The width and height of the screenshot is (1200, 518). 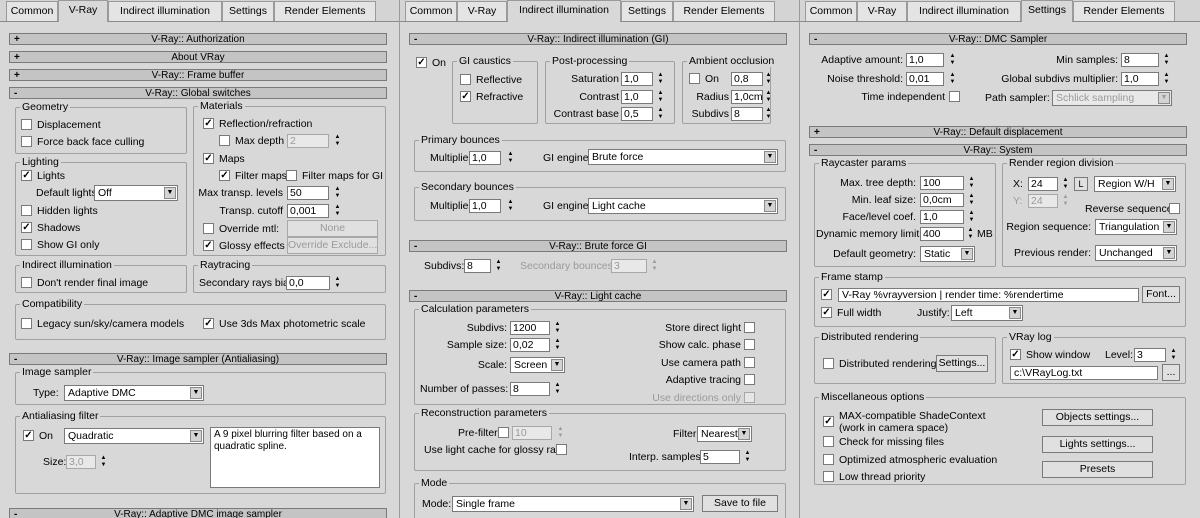 I want to click on path-sampler-dropdown: Schlick sampling ▼, so click(x=1112, y=98).